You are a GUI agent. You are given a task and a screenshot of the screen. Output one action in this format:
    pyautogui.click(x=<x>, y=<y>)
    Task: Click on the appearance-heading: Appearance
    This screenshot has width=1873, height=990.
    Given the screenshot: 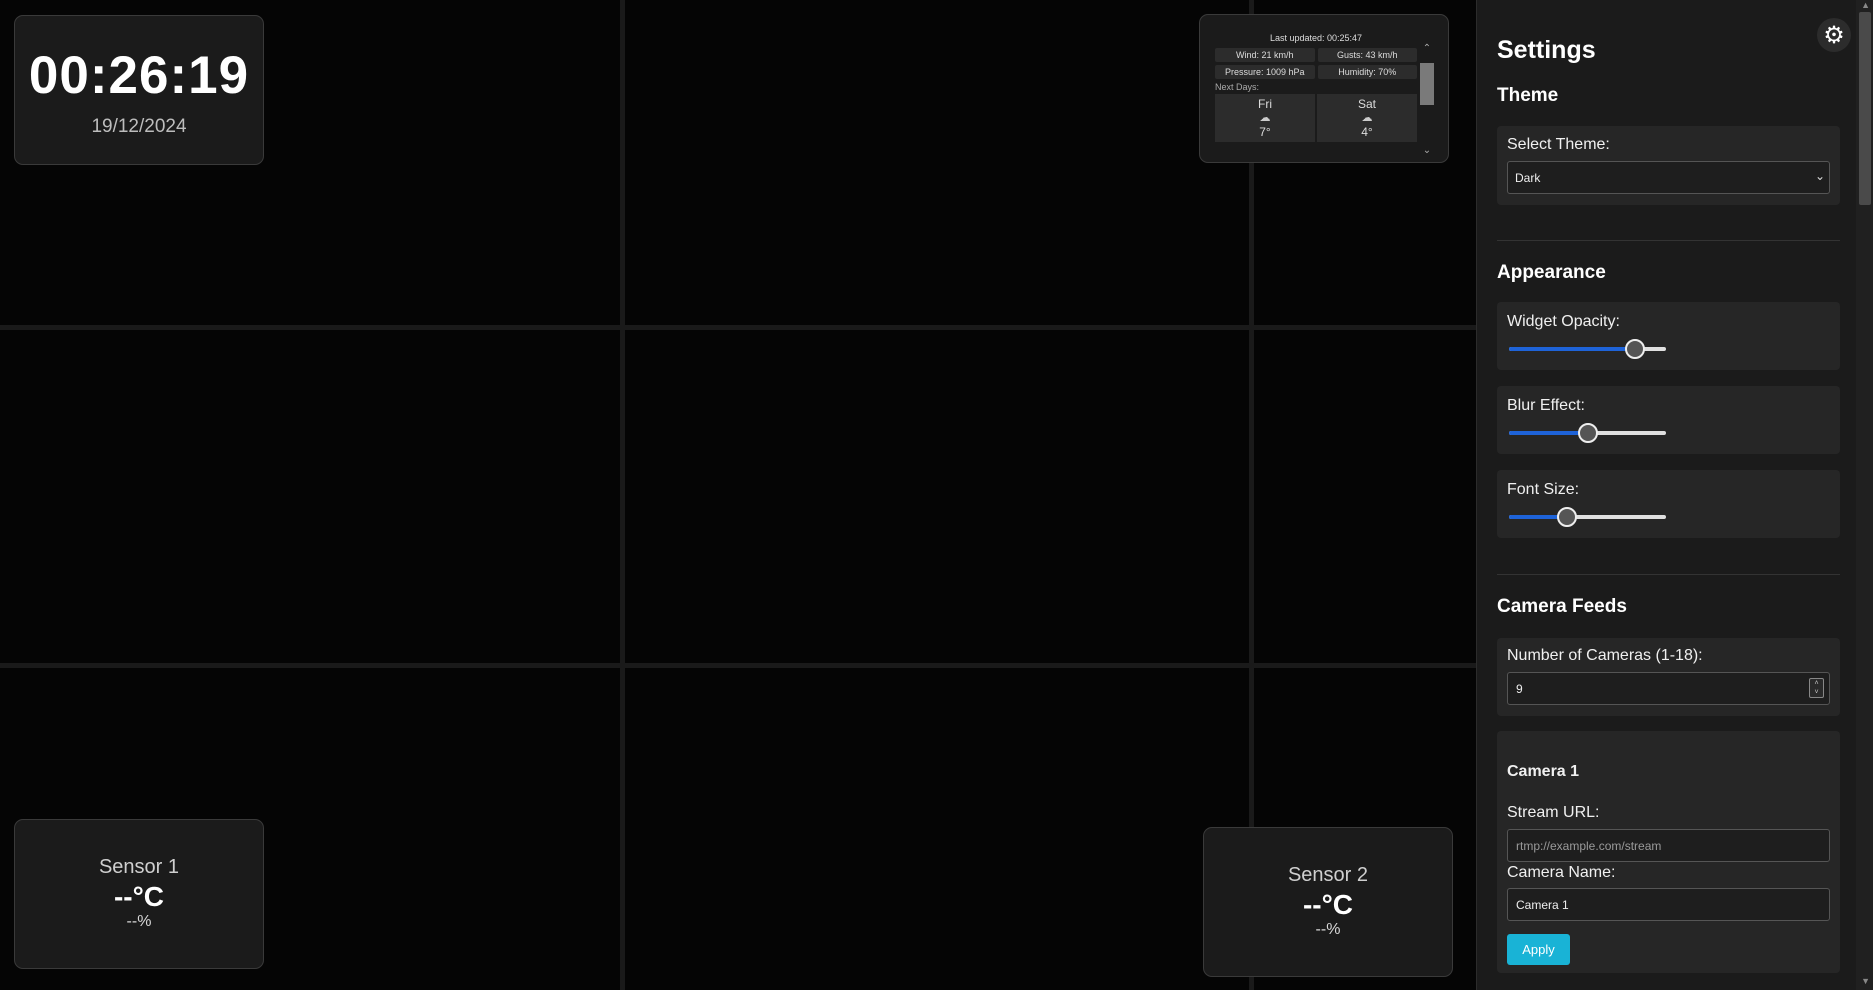 What is the action you would take?
    pyautogui.click(x=1551, y=272)
    